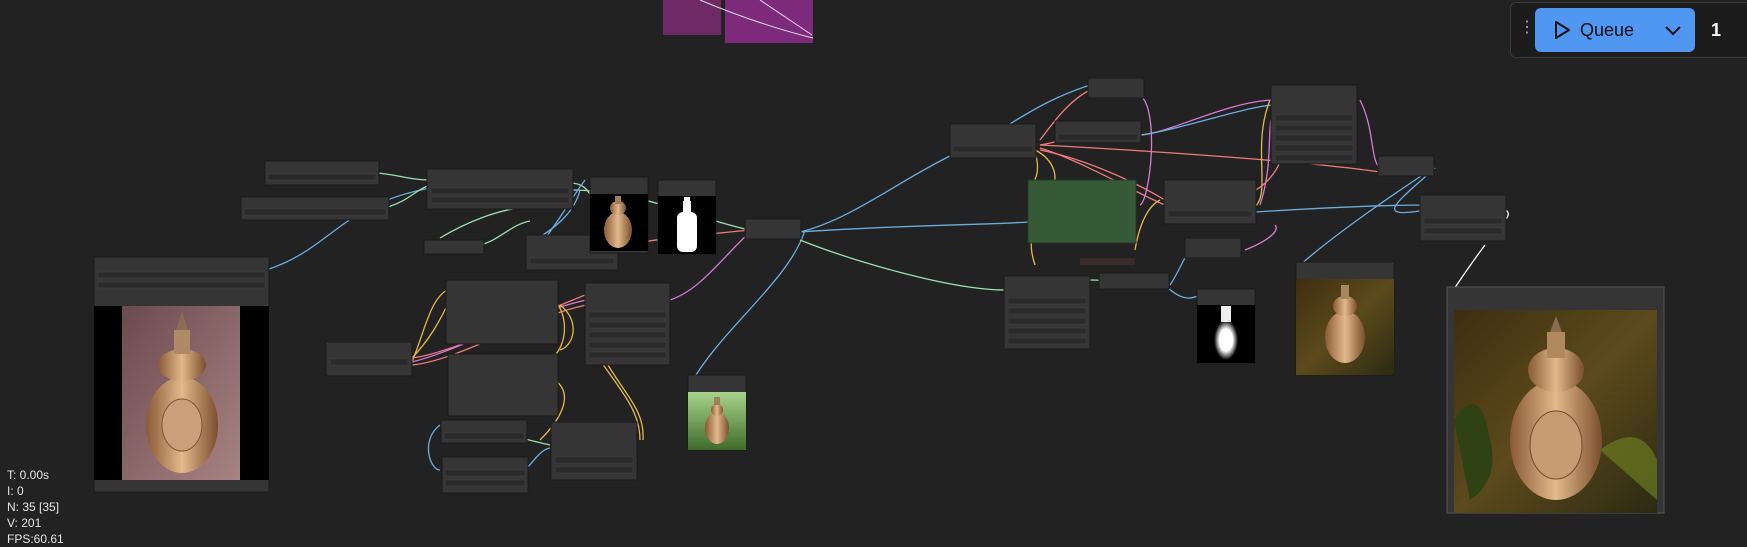 The image size is (1747, 547). Describe the element at coordinates (1673, 30) in the screenshot. I see `chevron-down-icon` at that location.